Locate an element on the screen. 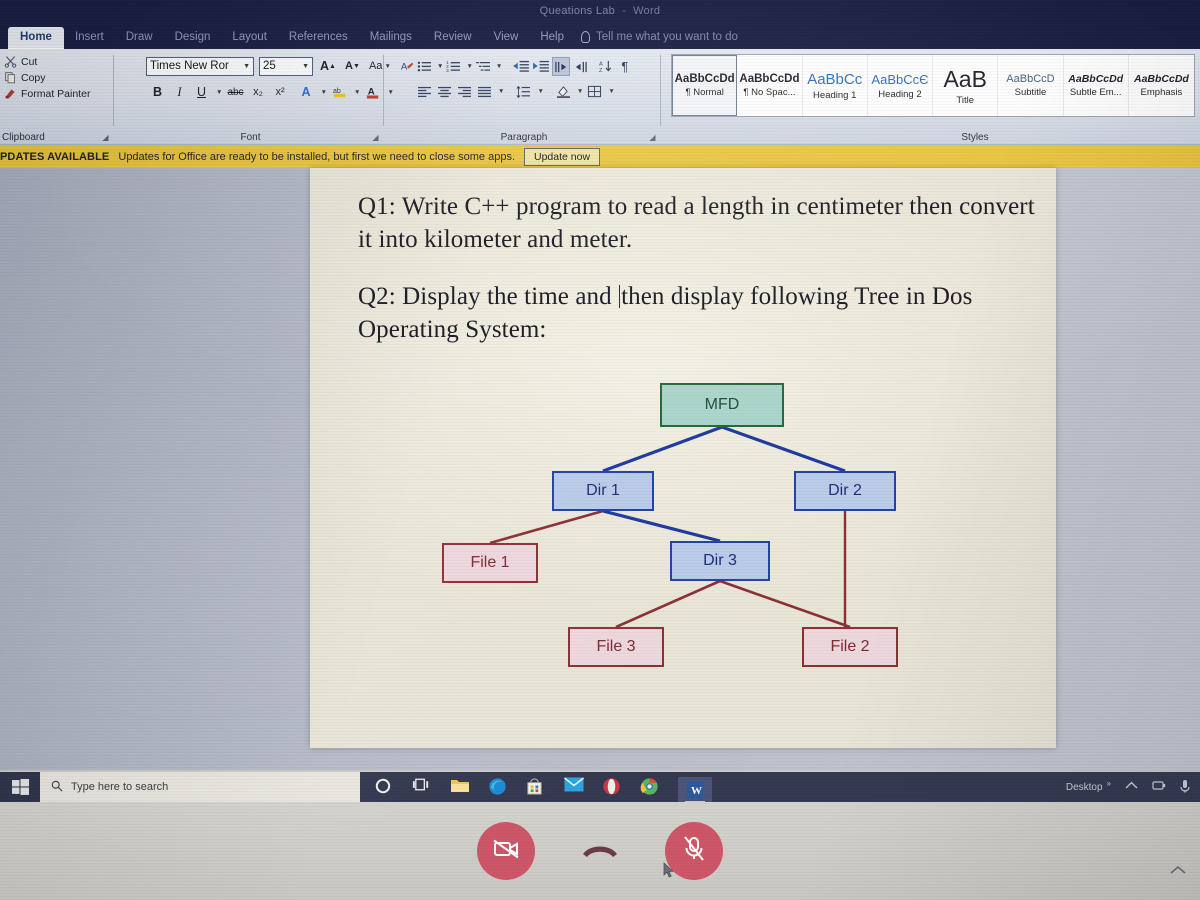 This screenshot has width=1200, height=900. title-bar: Queations Lab - Word is located at coordinates (600, 11).